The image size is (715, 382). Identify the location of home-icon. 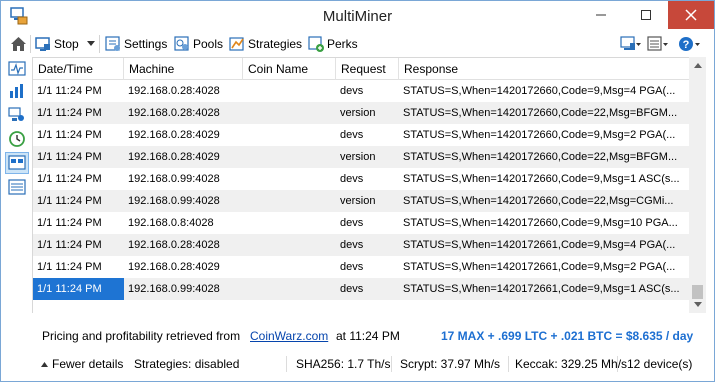
(18, 44).